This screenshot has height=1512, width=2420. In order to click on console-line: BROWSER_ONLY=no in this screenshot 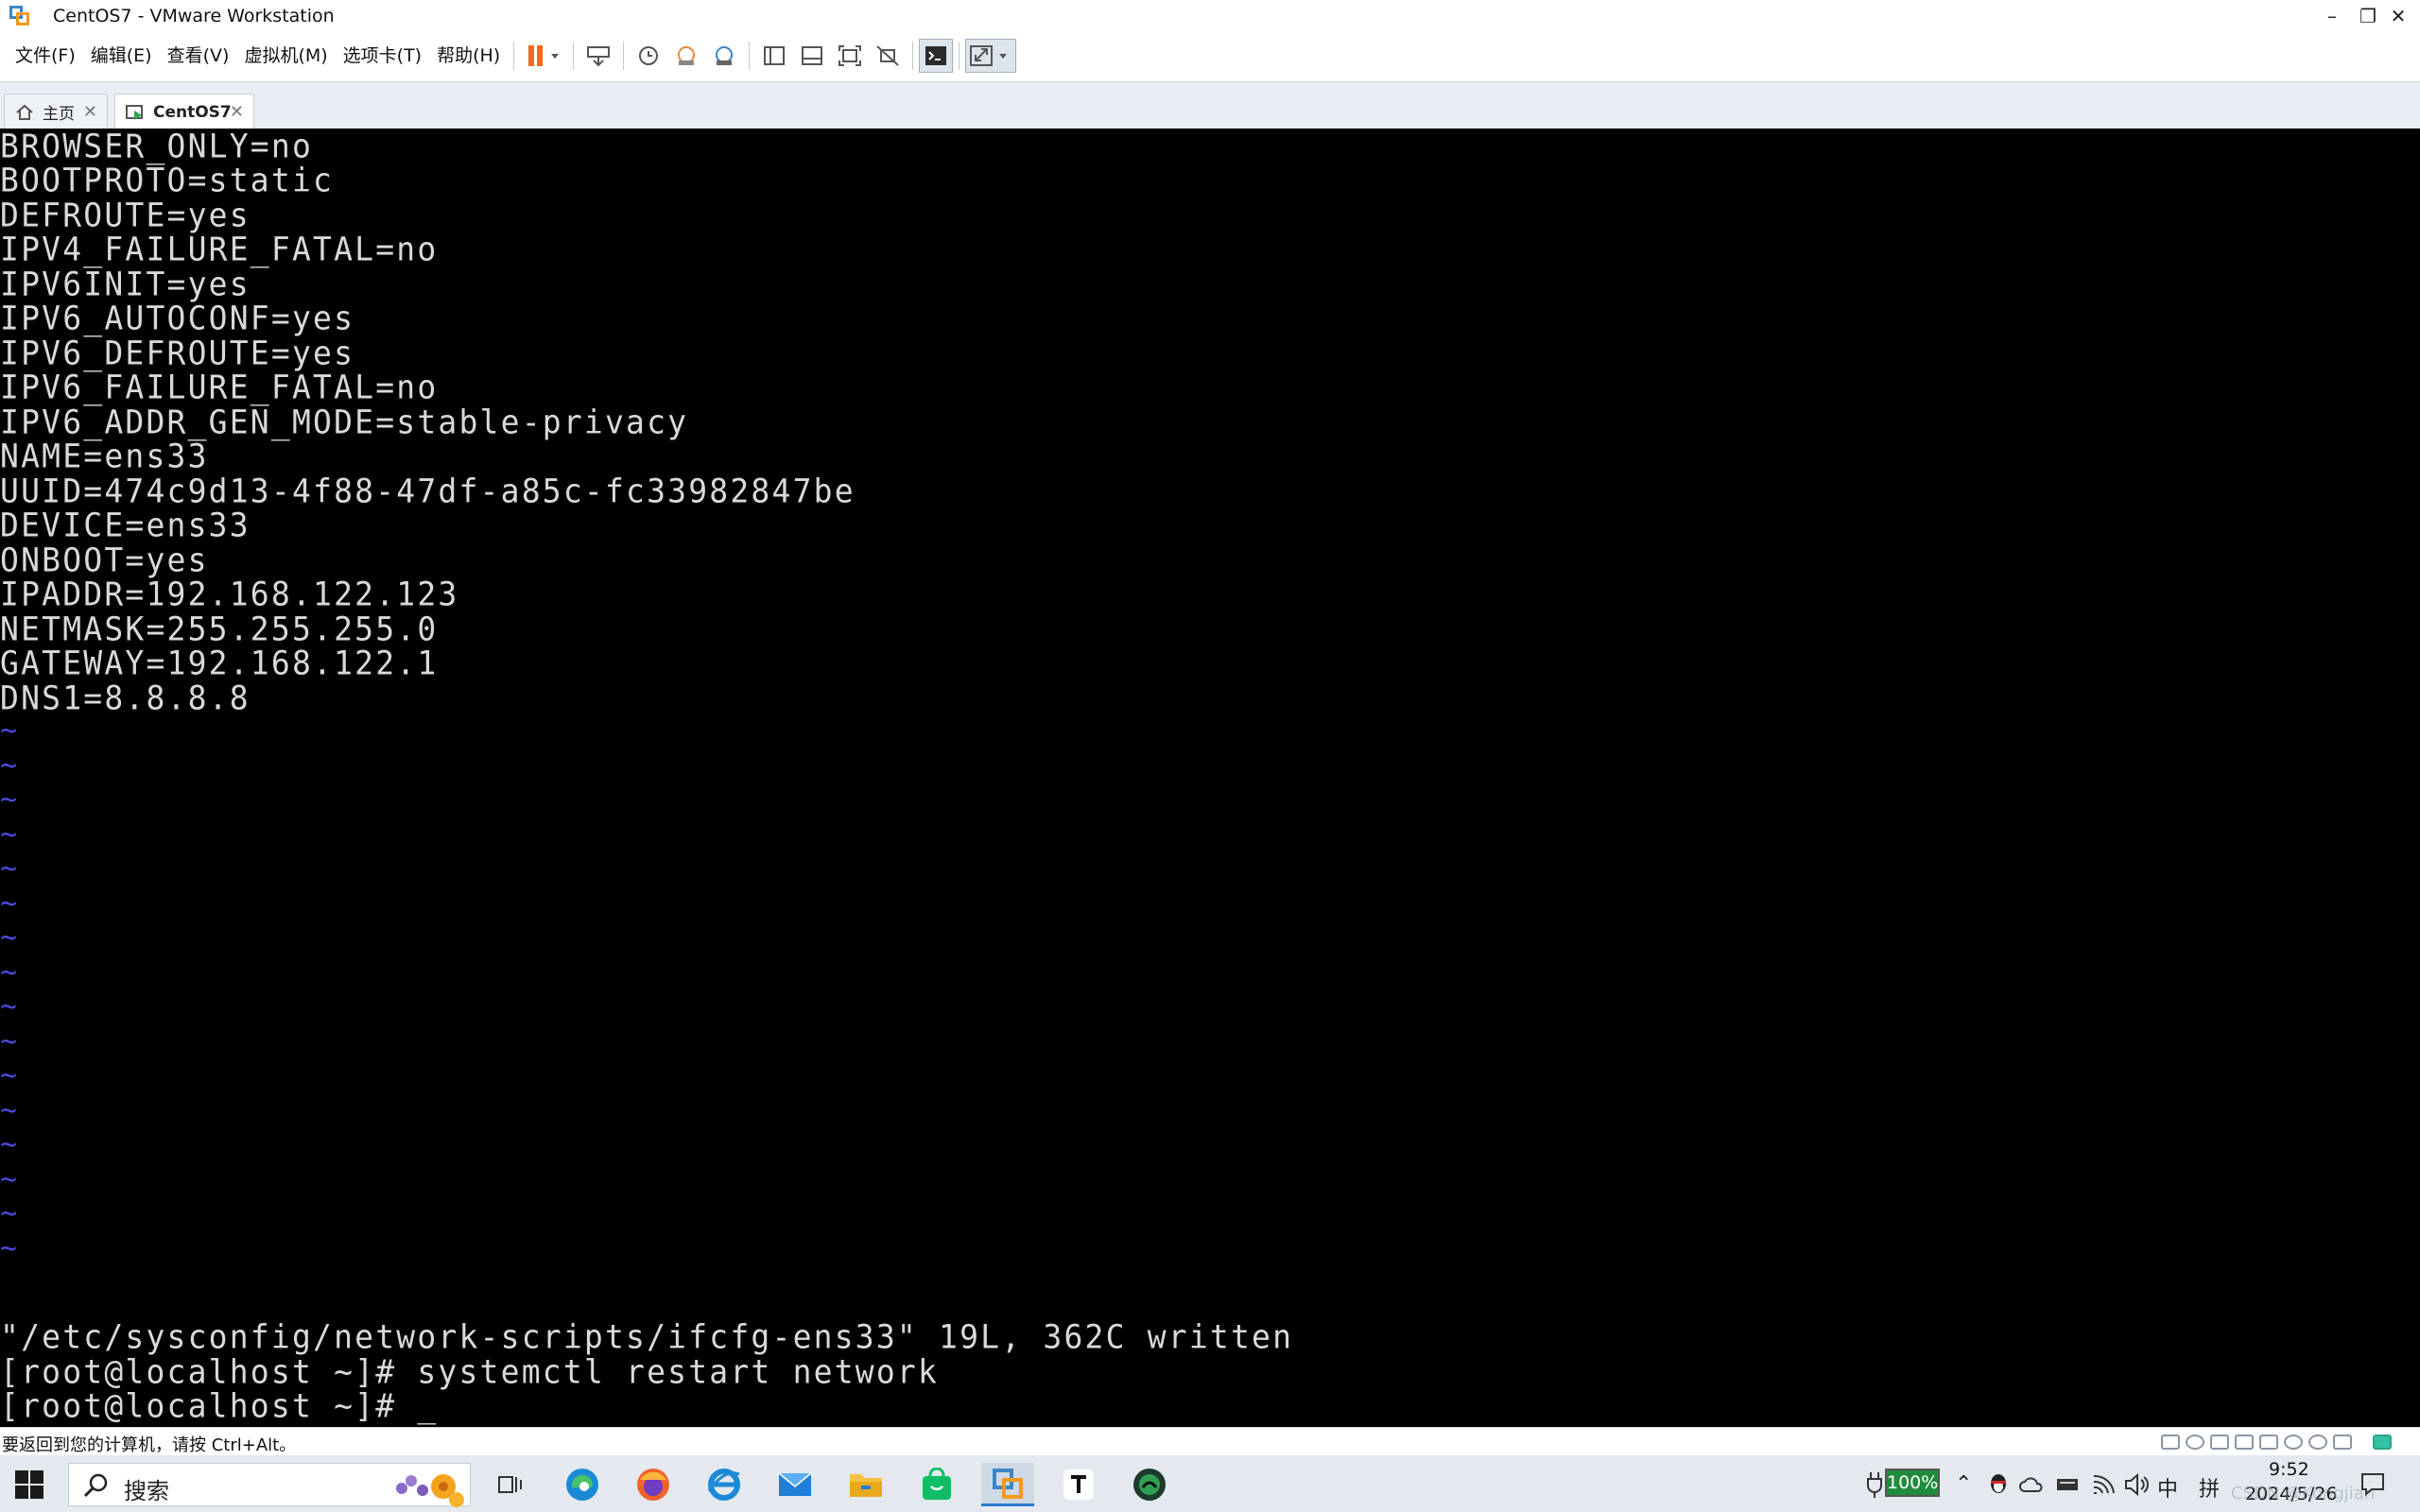, I will do `click(157, 147)`.